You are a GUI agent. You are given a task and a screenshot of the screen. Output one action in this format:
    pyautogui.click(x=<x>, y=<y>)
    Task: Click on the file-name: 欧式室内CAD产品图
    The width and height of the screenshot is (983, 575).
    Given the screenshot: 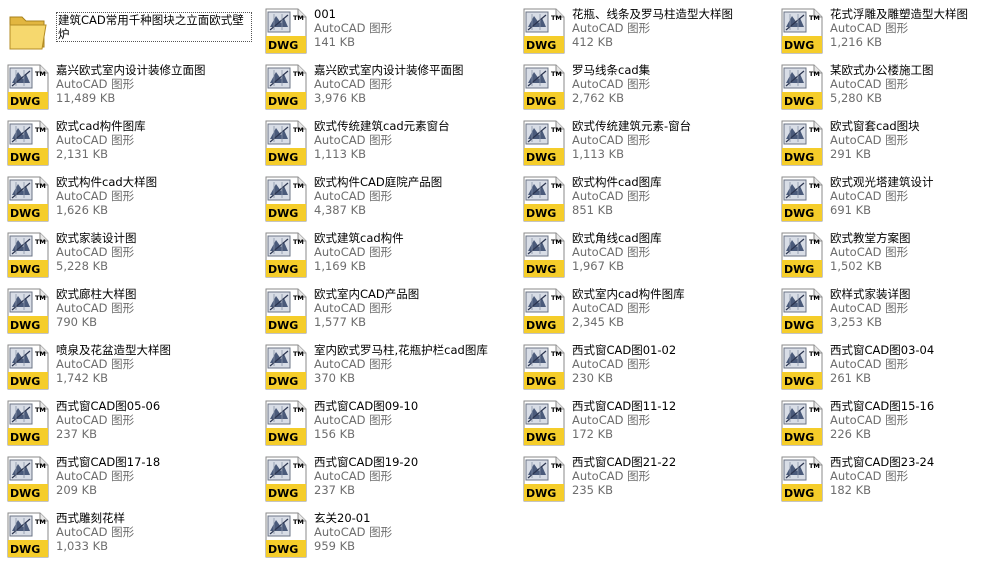 What is the action you would take?
    pyautogui.click(x=367, y=294)
    